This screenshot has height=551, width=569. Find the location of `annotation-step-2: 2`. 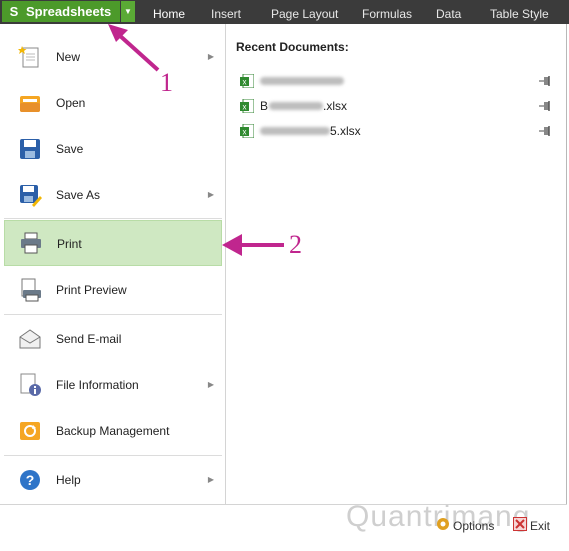

annotation-step-2: 2 is located at coordinates (295, 244).